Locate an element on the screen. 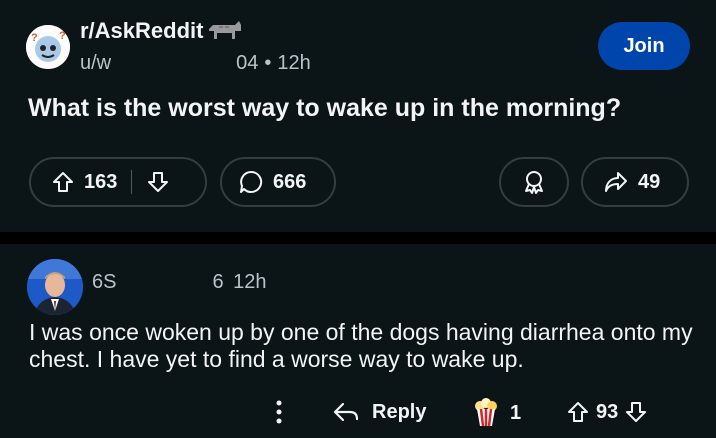 The height and width of the screenshot is (438, 716). post-vote-pill: 163 is located at coordinates (118, 182).